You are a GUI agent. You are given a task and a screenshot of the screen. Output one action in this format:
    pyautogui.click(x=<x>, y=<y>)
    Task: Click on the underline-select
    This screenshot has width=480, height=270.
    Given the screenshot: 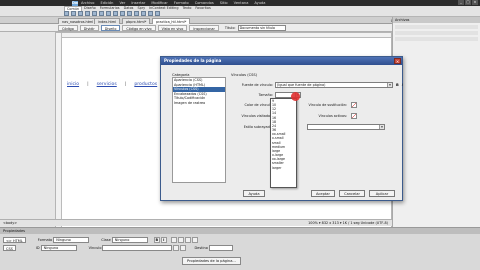 What is the action you would take?
    pyautogui.click(x=346, y=127)
    